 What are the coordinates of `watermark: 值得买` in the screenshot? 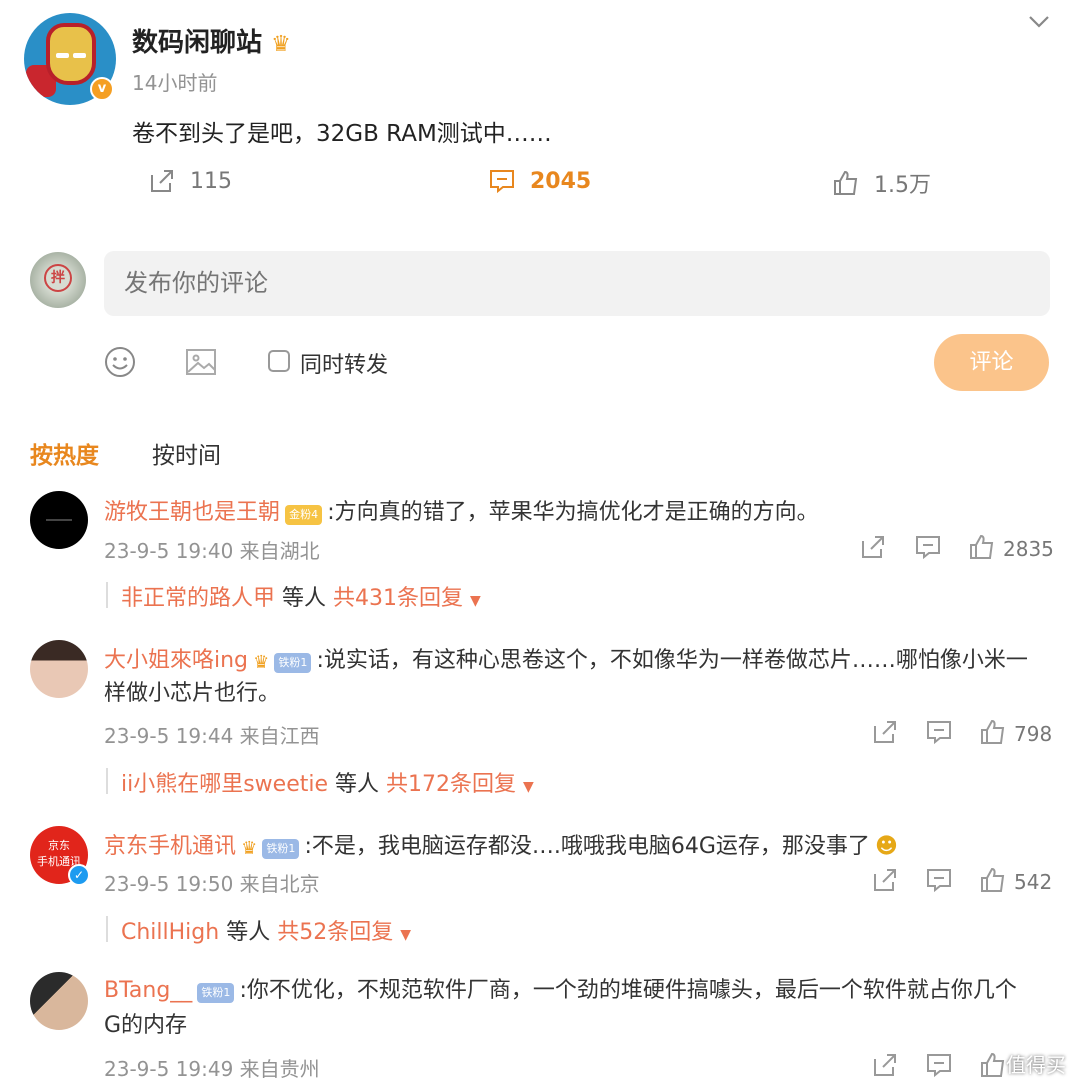 It's located at (1036, 1065).